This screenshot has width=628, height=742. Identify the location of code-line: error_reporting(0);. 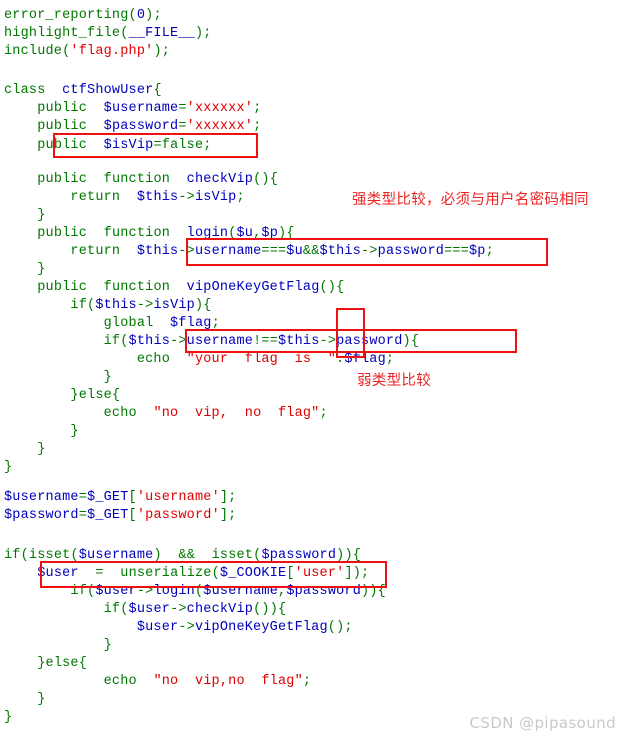
(83, 15).